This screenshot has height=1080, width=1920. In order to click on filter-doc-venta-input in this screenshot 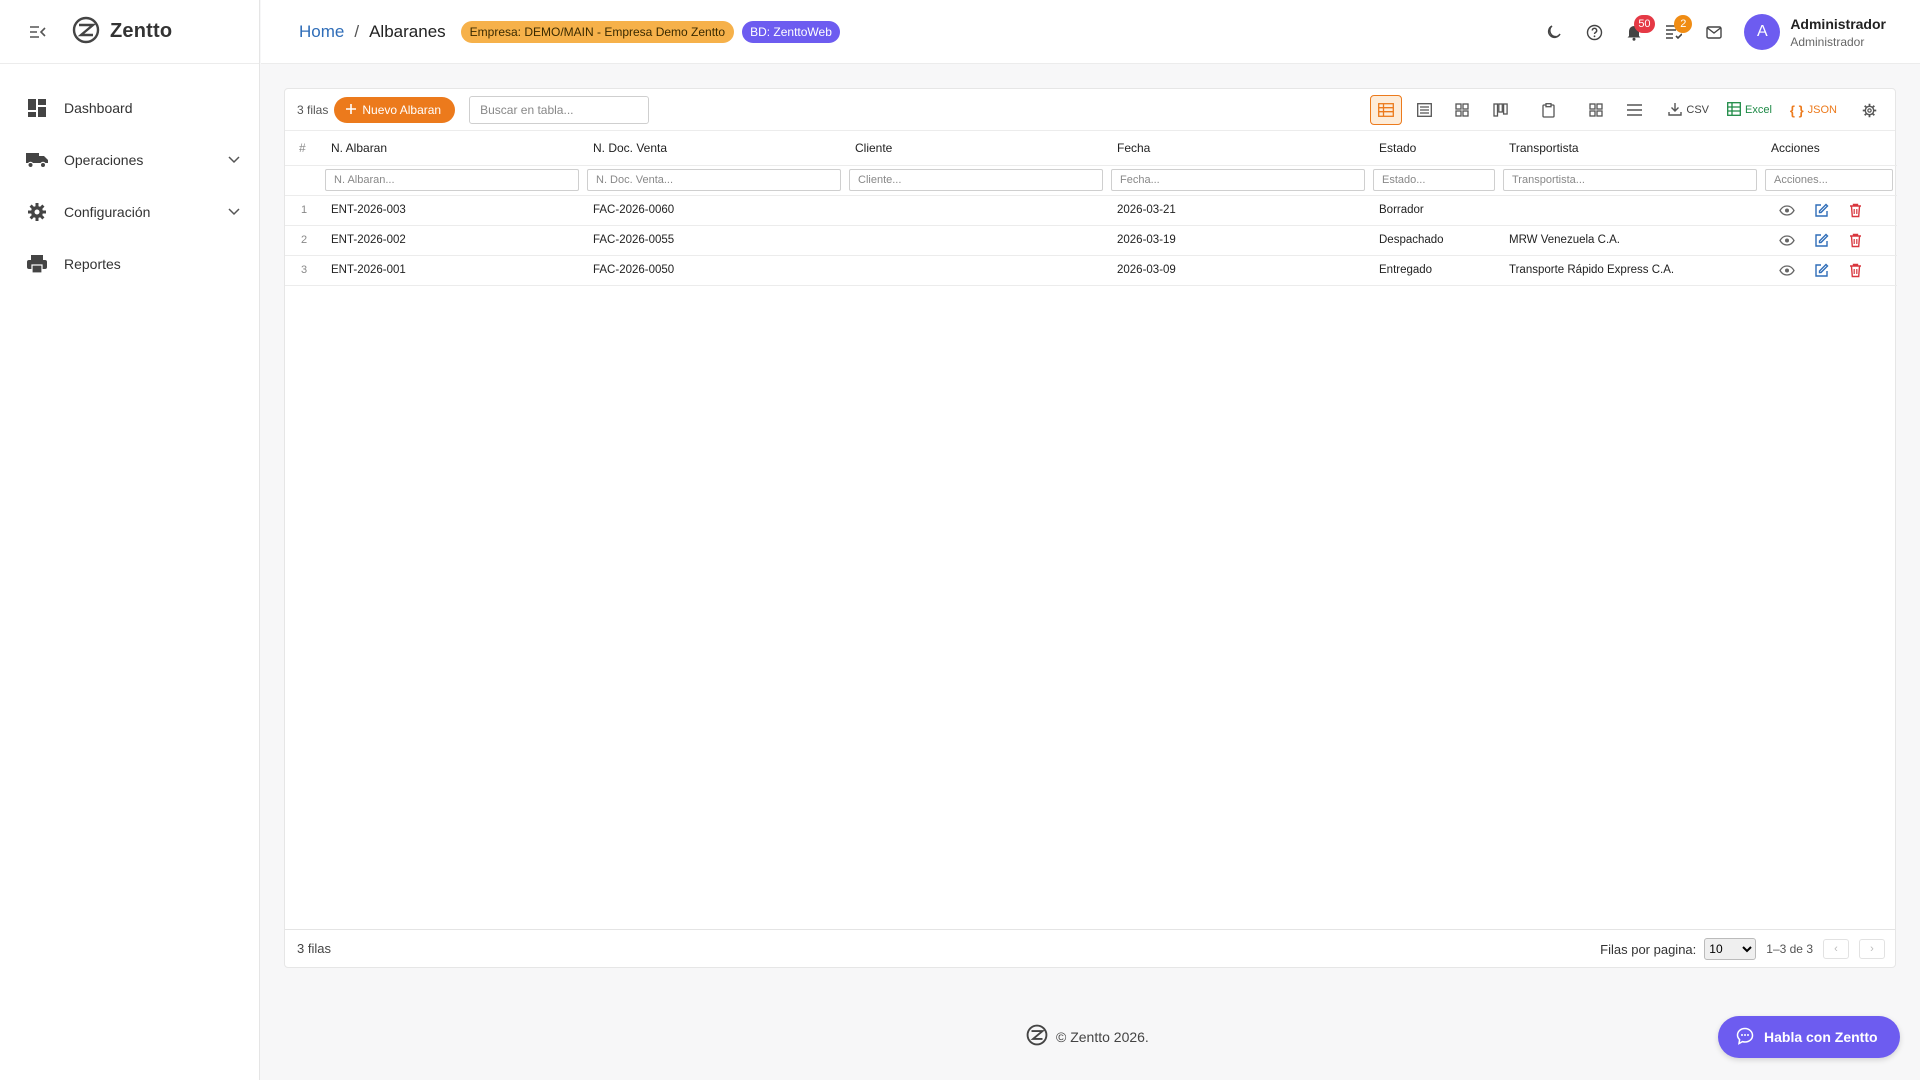, I will do `click(714, 180)`.